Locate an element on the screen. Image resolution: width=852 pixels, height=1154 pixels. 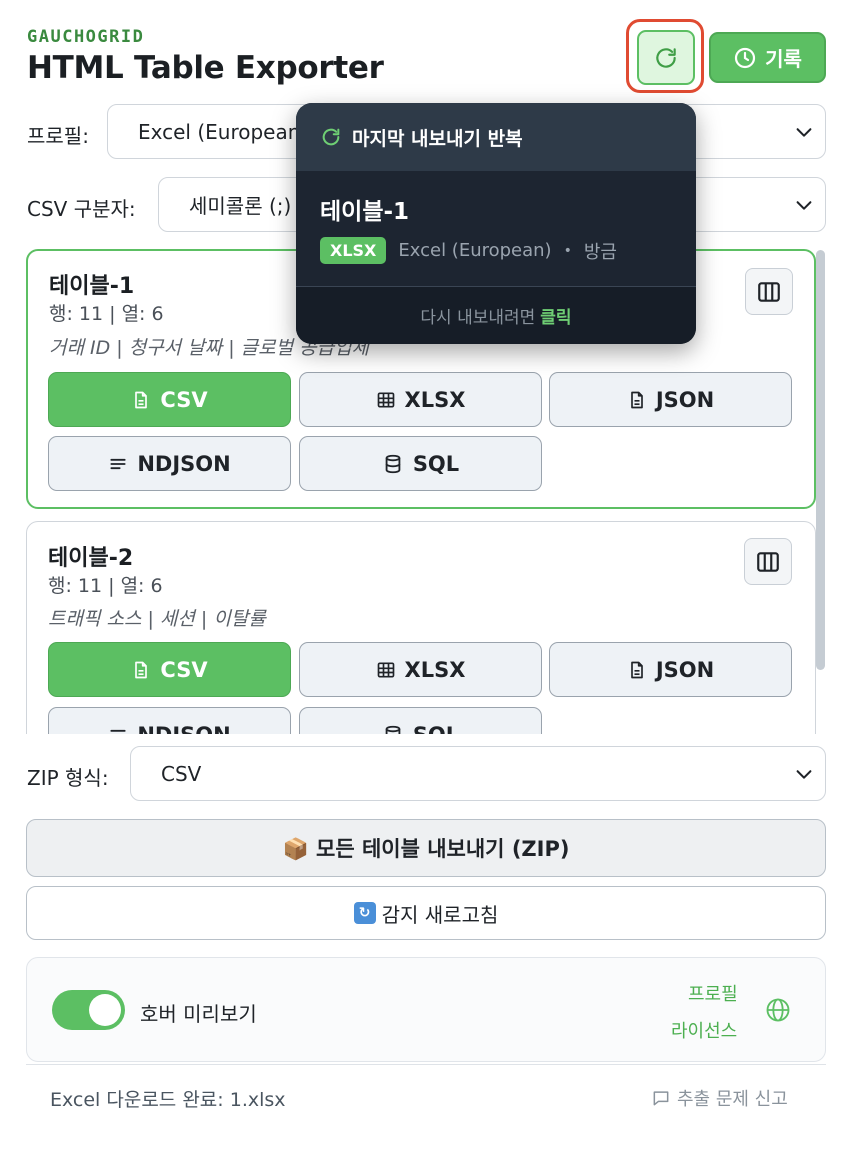
profile-label: 프로필: is located at coordinates (58, 136).